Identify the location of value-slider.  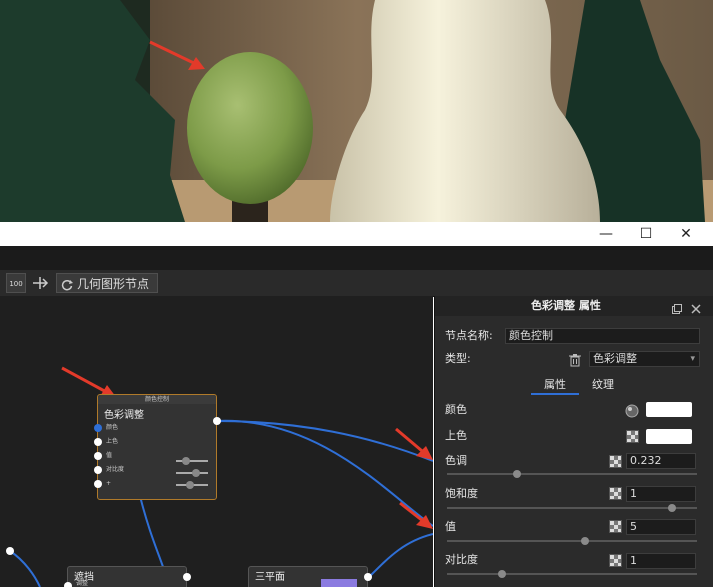
(572, 541).